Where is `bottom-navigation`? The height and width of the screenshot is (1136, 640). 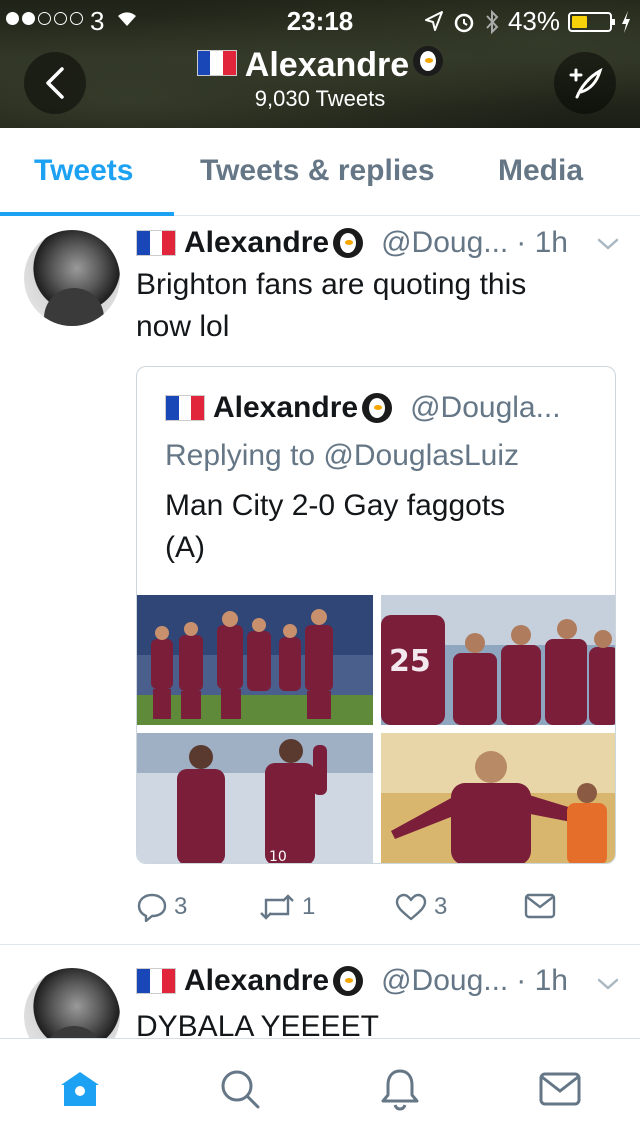
bottom-navigation is located at coordinates (320, 1087).